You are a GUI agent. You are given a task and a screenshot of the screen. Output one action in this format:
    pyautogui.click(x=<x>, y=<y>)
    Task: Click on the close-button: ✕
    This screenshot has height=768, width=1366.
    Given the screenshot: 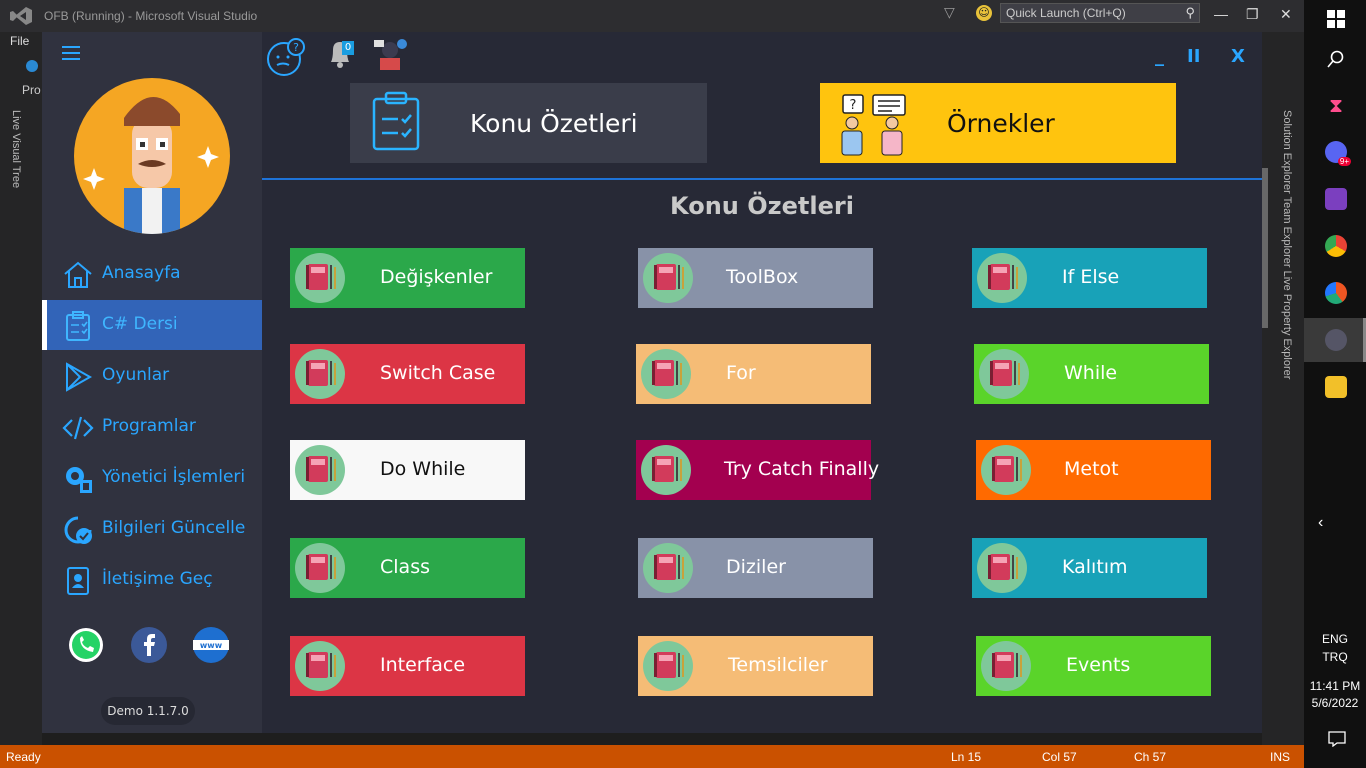 What is the action you would take?
    pyautogui.click(x=1286, y=14)
    